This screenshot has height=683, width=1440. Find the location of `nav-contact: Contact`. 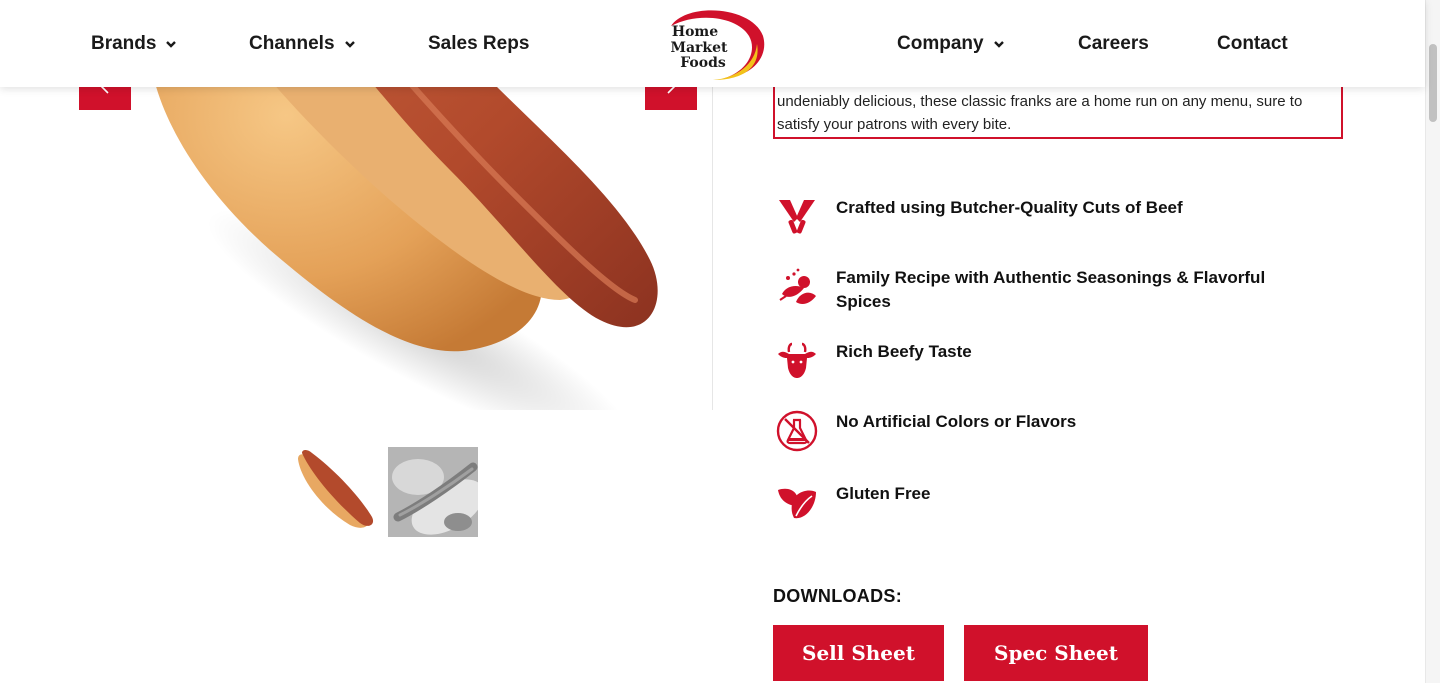

nav-contact: Contact is located at coordinates (1252, 44).